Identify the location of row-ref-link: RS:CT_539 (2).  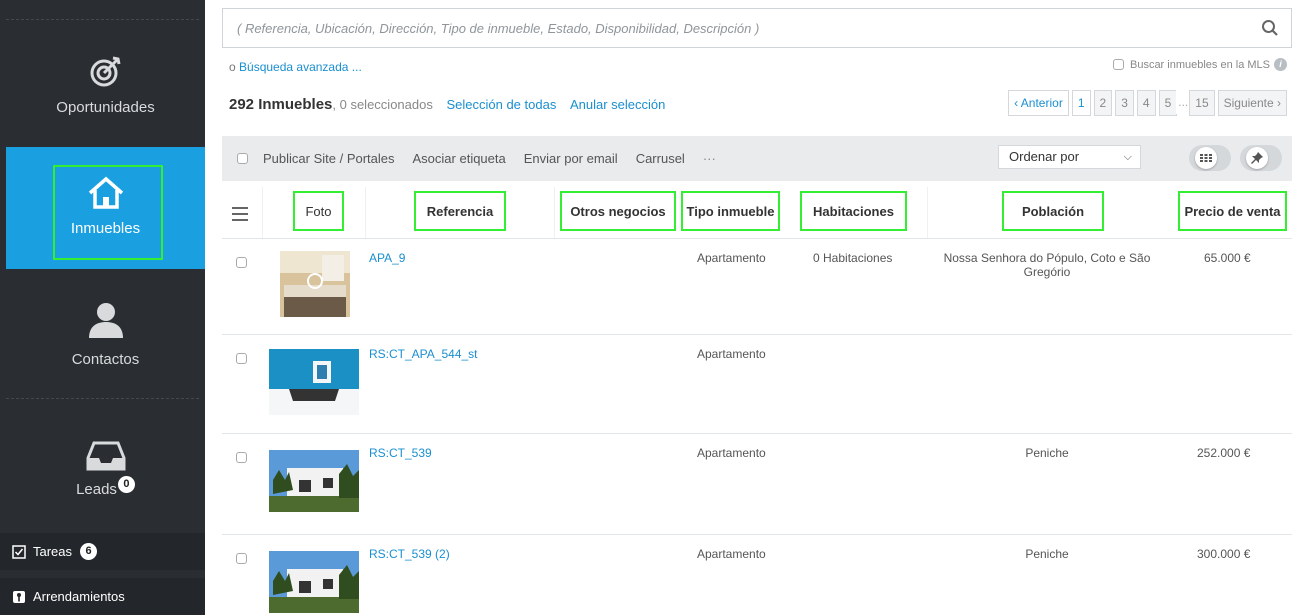
(409, 554).